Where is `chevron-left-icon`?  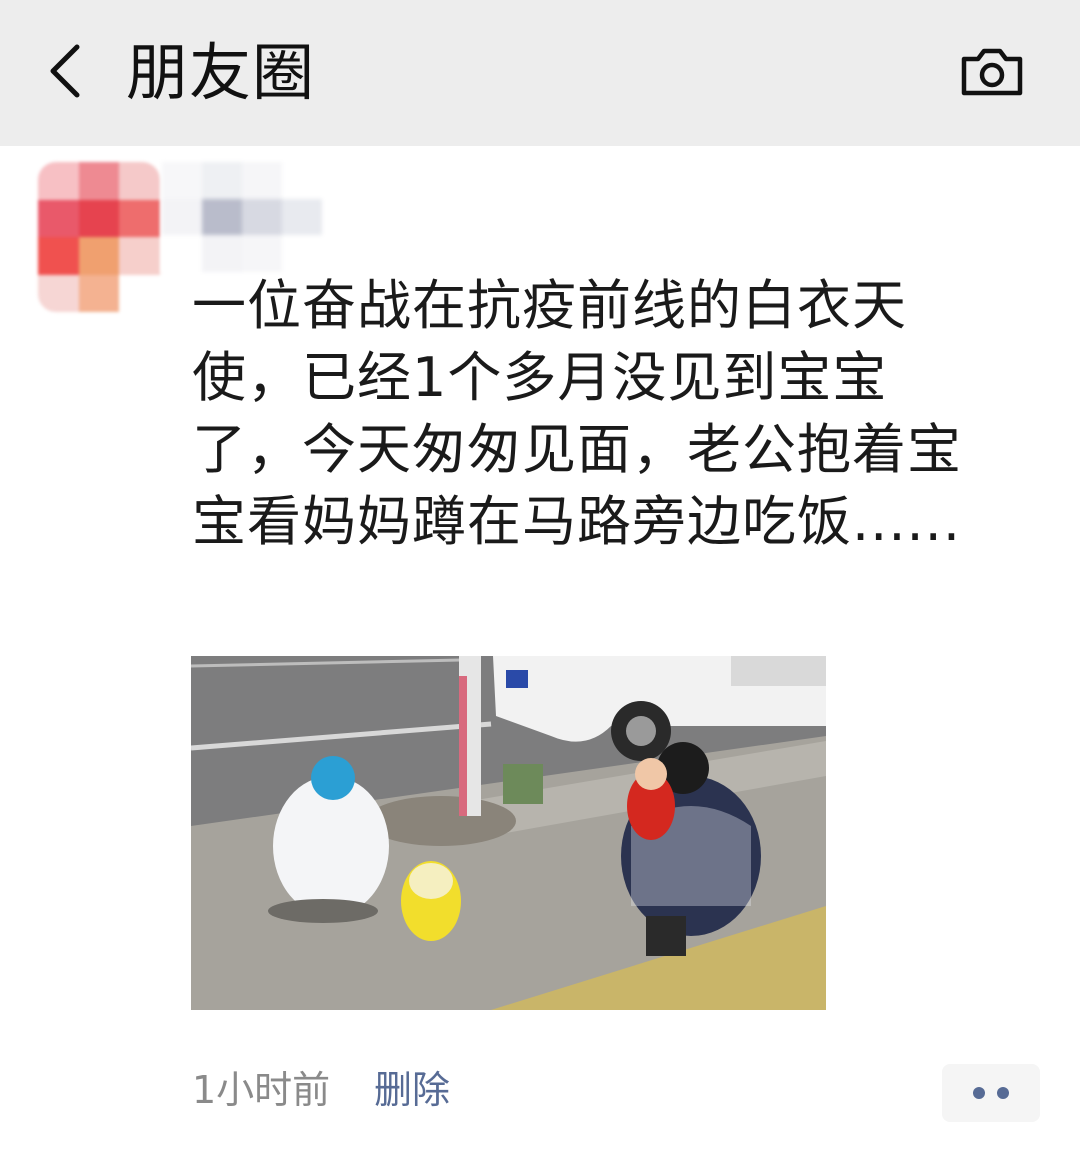 chevron-left-icon is located at coordinates (65, 71).